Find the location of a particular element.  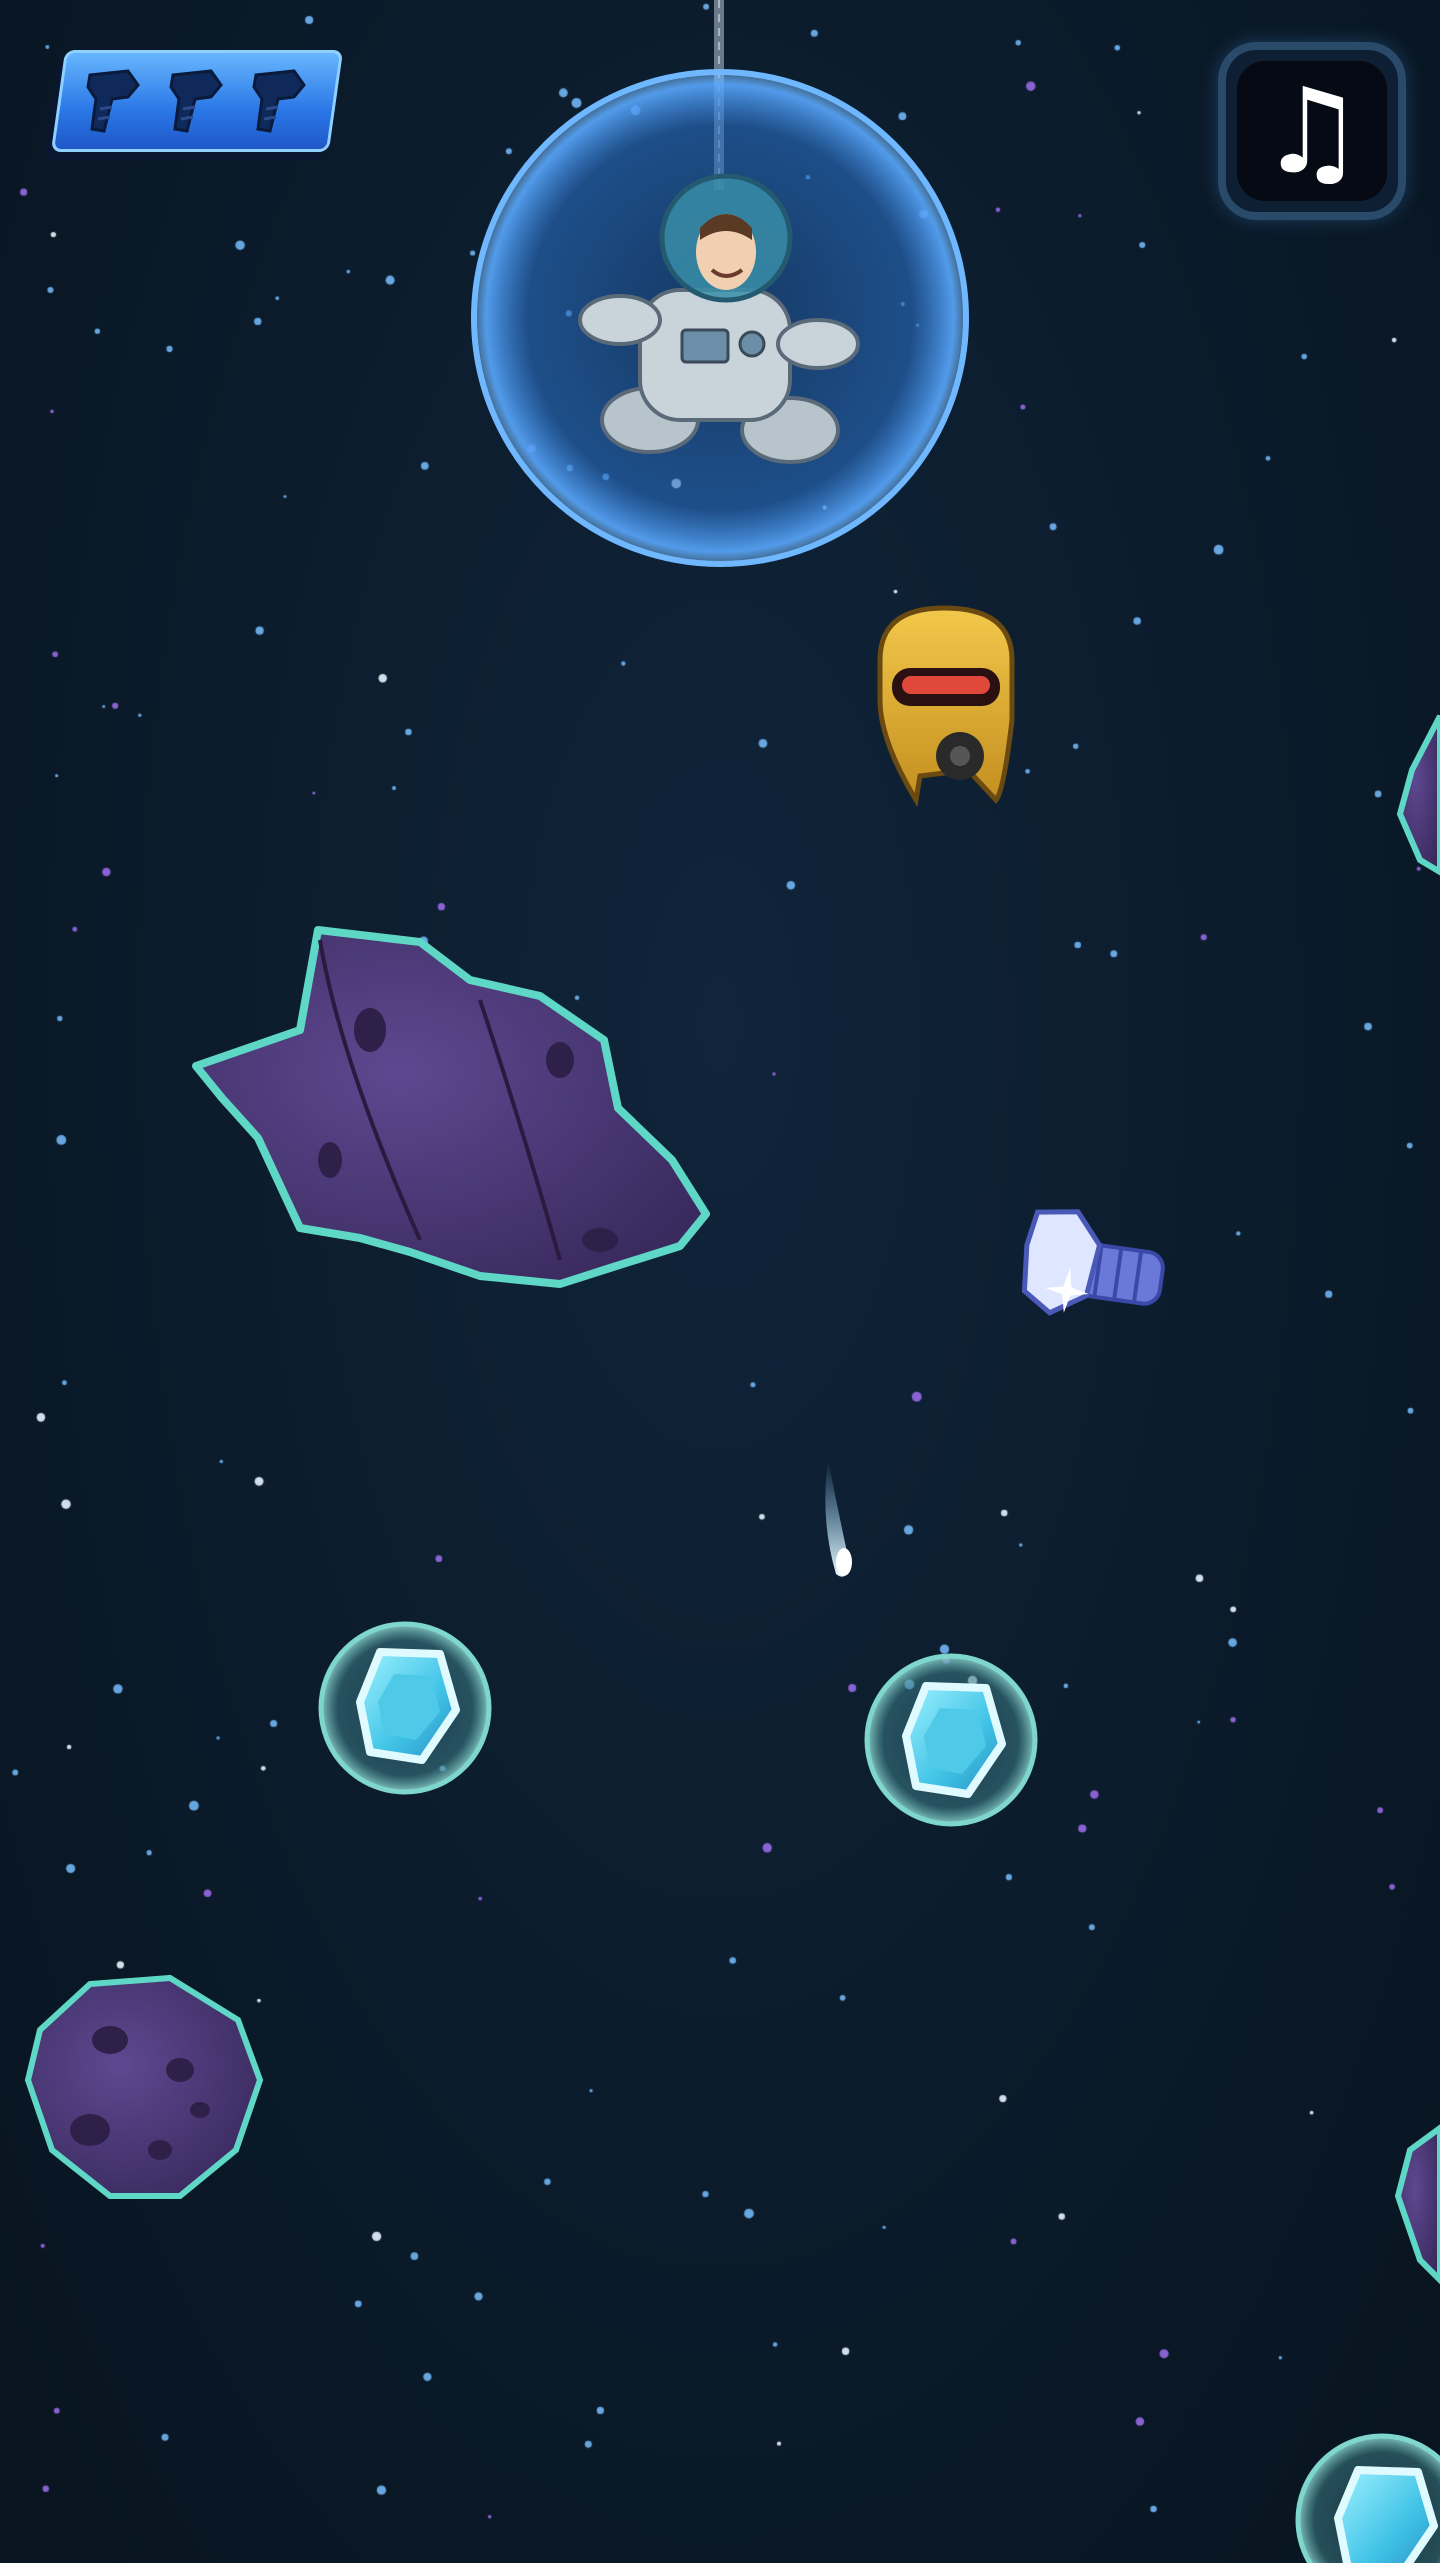

lives-panel is located at coordinates (197, 101).